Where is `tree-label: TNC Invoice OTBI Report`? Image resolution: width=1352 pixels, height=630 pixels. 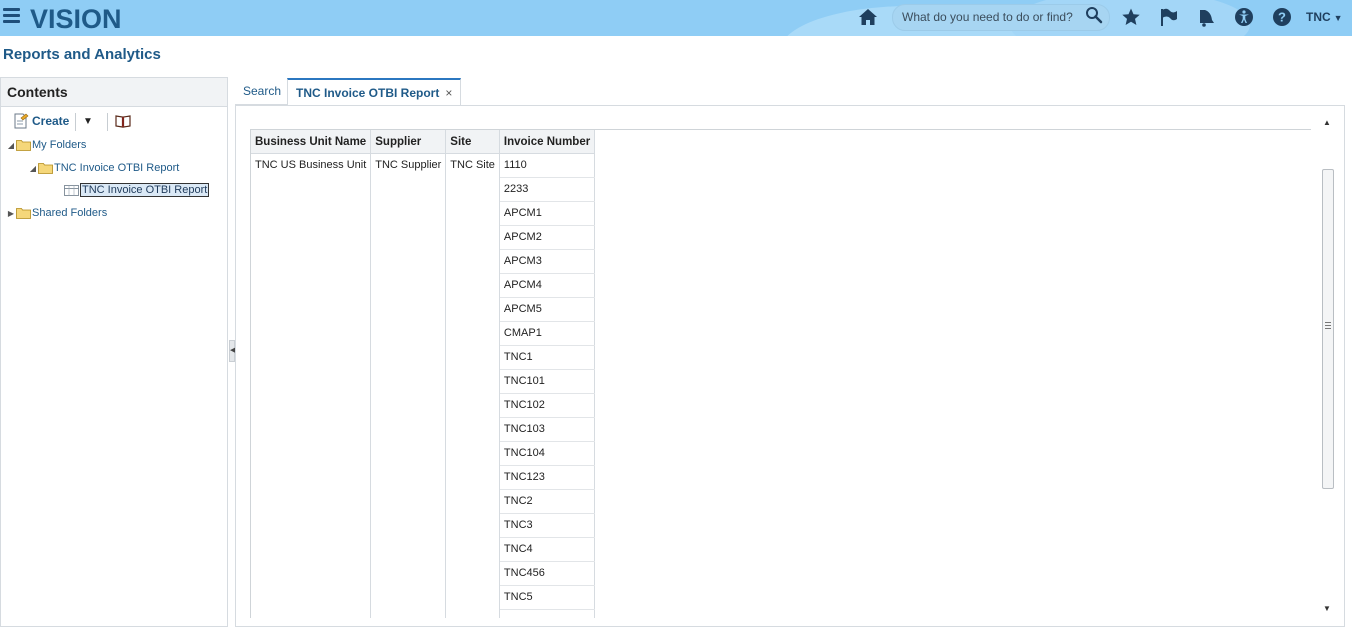
tree-label: TNC Invoice OTBI Report is located at coordinates (116, 168).